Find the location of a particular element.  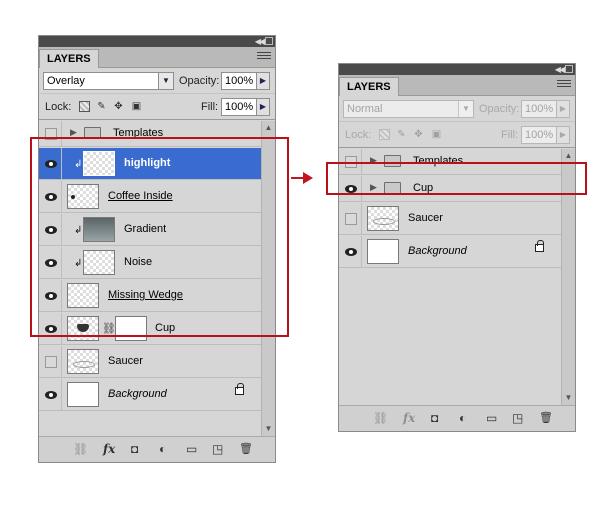

annotation-arrow-icon is located at coordinates (308, 178).